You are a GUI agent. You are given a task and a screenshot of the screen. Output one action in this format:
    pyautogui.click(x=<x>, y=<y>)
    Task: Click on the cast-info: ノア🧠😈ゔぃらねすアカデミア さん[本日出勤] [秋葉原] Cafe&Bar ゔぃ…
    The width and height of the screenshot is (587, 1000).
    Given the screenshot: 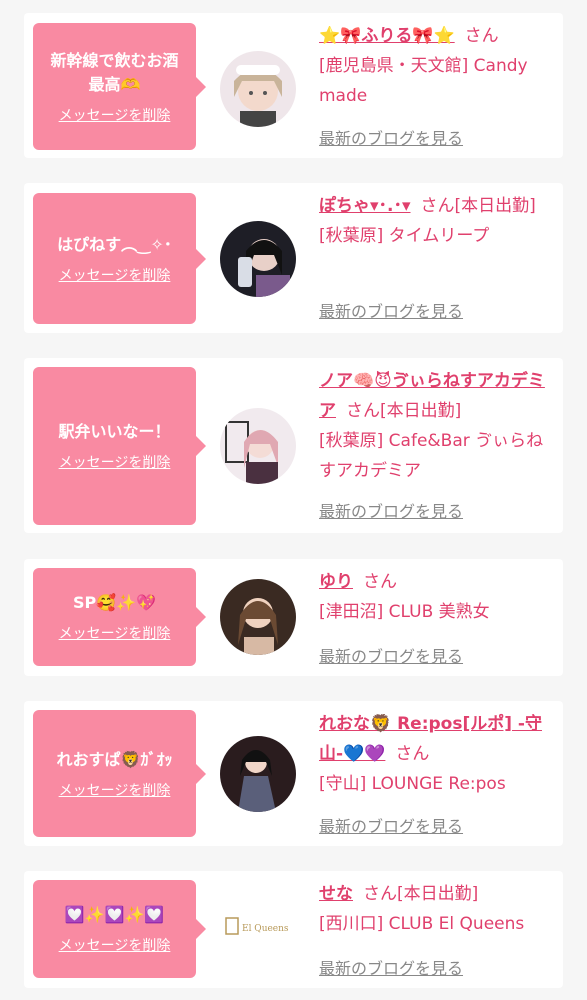 What is the action you would take?
    pyautogui.click(x=435, y=426)
    